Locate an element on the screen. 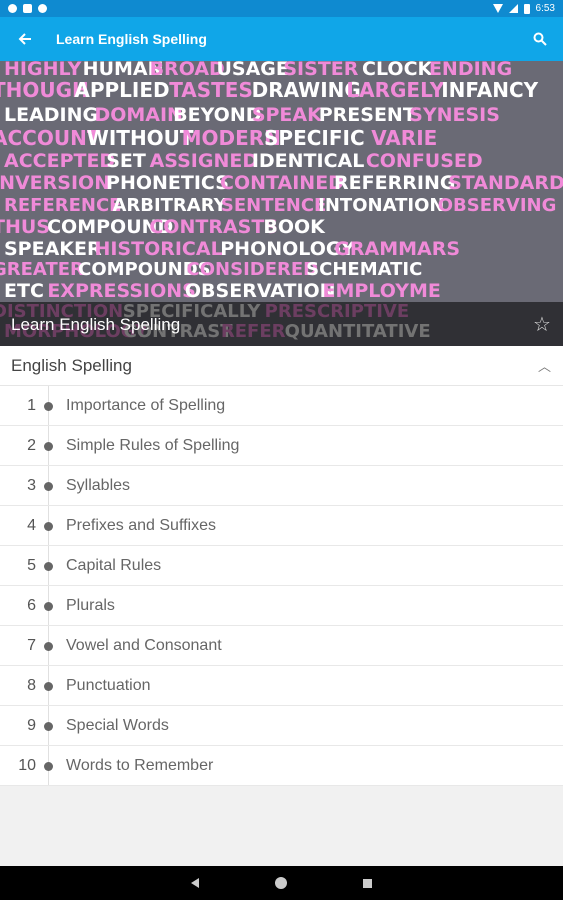 This screenshot has height=900, width=563. chapter-item: 6 Plurals is located at coordinates (281, 606).